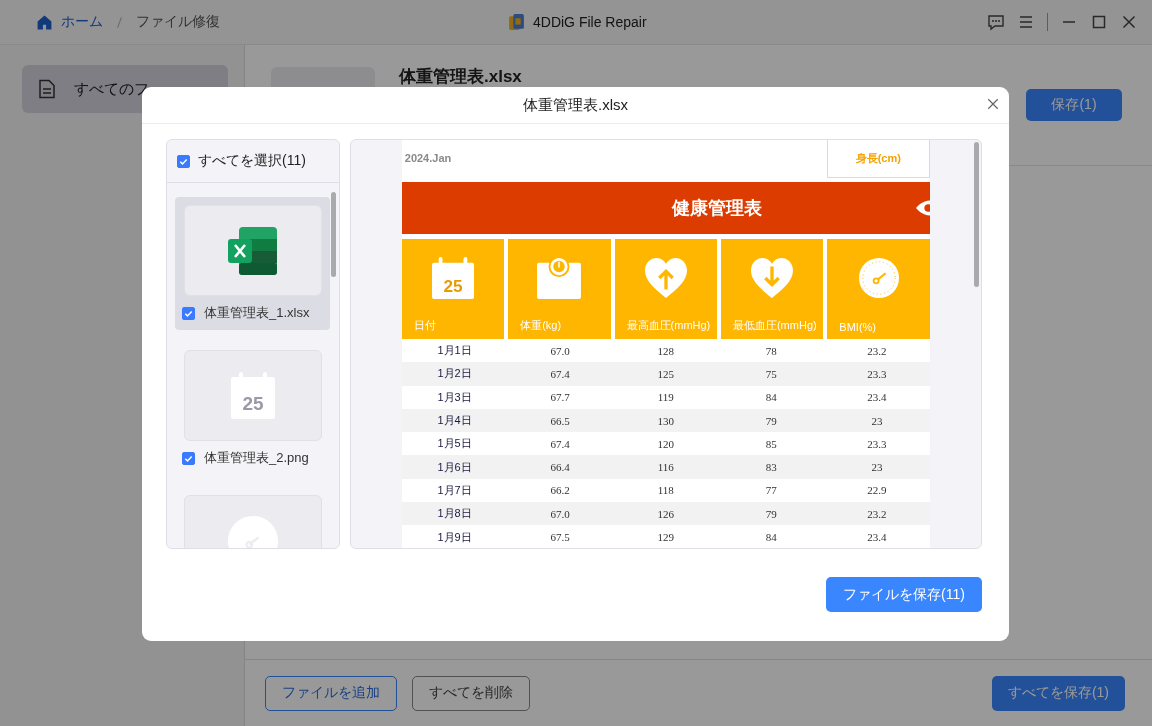  What do you see at coordinates (774, 325) in the screenshot?
I see `column-label: 最低血圧(mmHg)` at bounding box center [774, 325].